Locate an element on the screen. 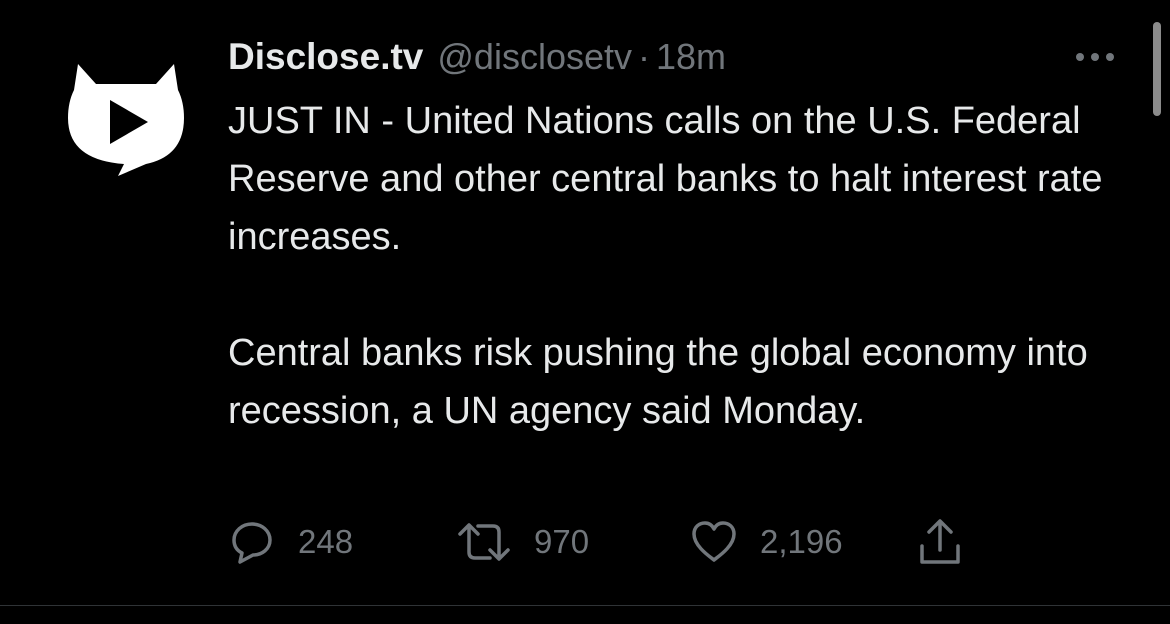  share-icon is located at coordinates (940, 541).